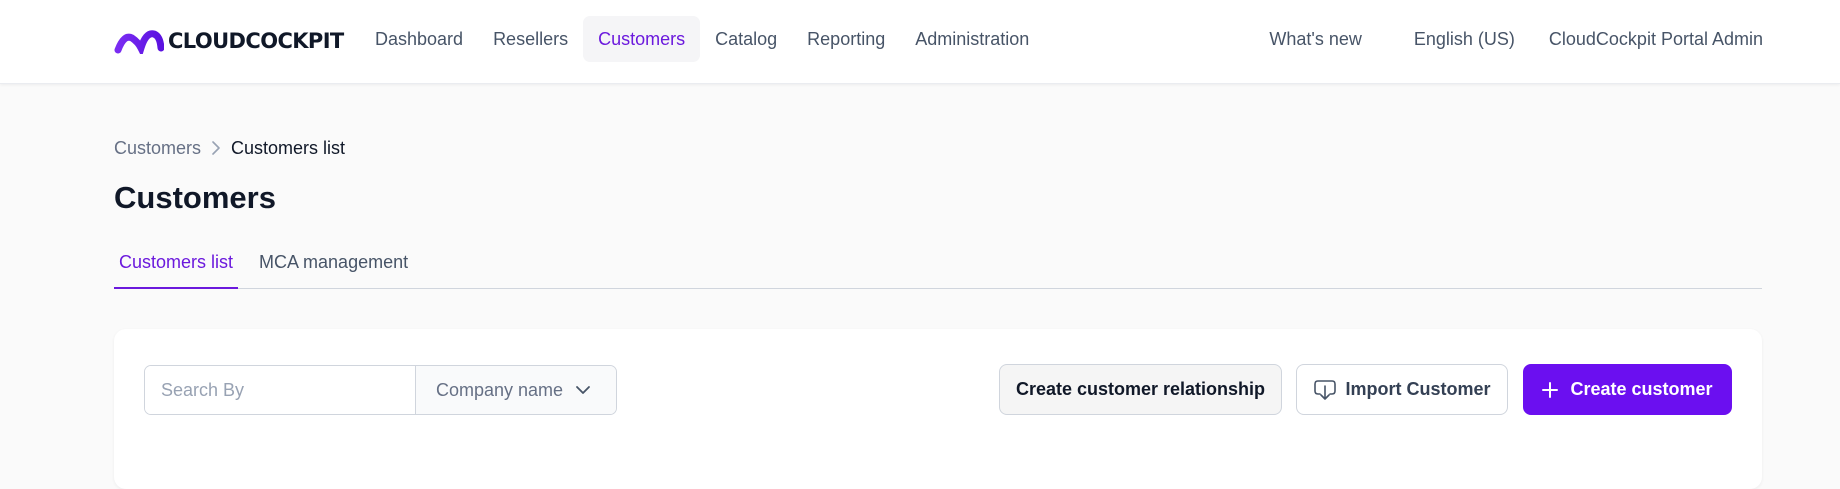 The height and width of the screenshot is (489, 1840). What do you see at coordinates (280, 390) in the screenshot?
I see `search-input` at bounding box center [280, 390].